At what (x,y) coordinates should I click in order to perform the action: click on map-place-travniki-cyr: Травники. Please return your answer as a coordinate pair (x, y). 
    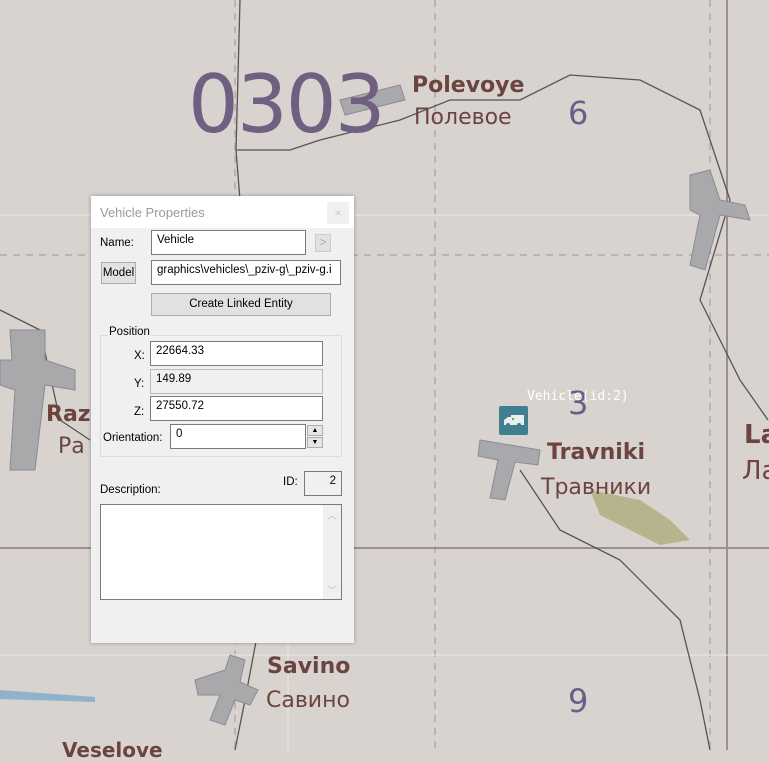
    Looking at the image, I should click on (596, 487).